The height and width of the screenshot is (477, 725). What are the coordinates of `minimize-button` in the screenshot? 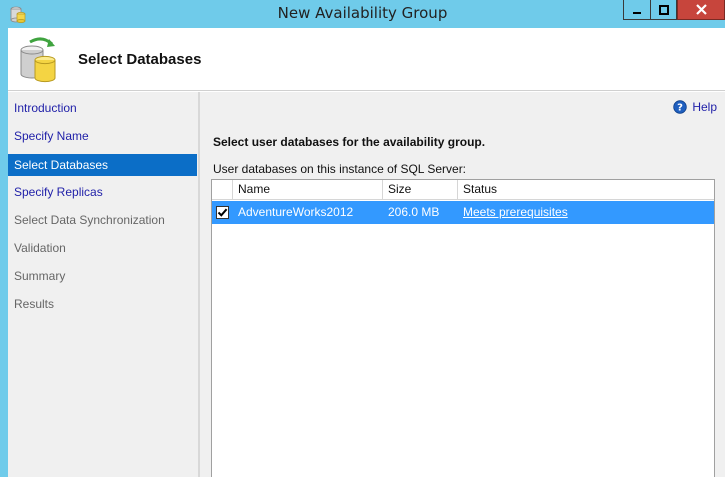 It's located at (636, 10).